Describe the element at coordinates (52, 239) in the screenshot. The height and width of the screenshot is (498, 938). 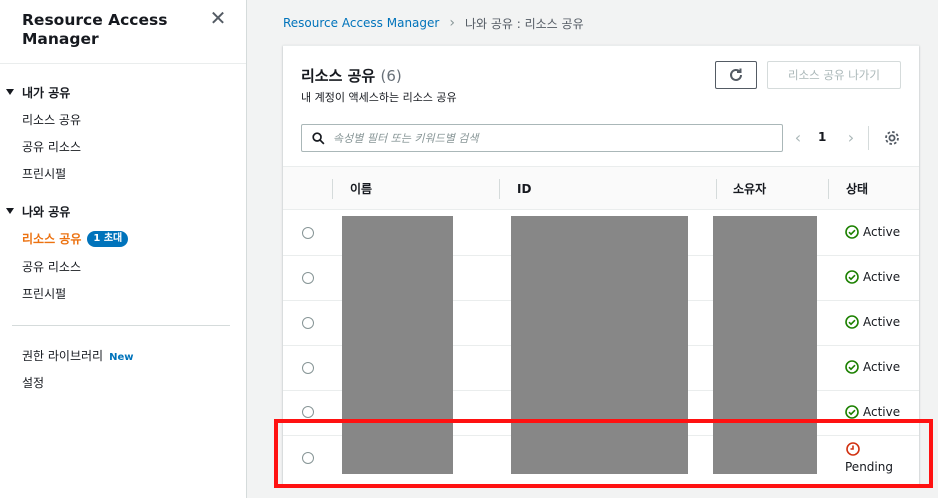
I see `sidebar-item-label: 리소스 공유` at that location.